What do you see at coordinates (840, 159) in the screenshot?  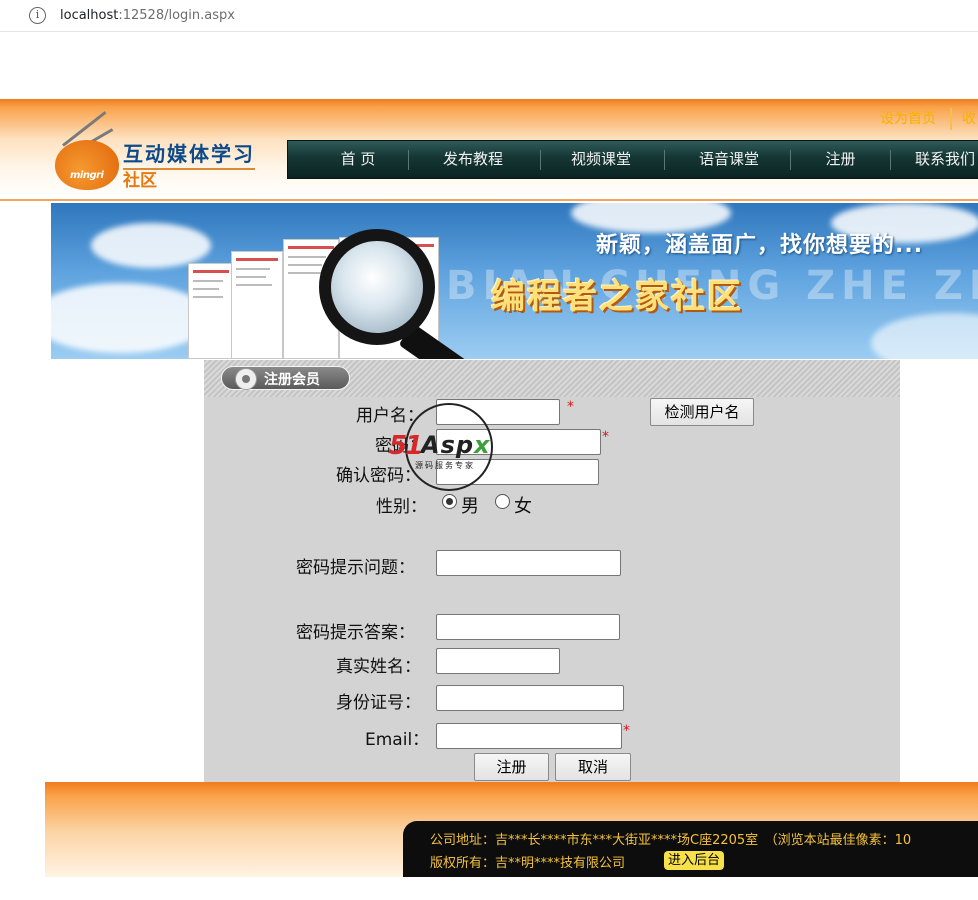 I see `nav-item-register: 注册` at bounding box center [840, 159].